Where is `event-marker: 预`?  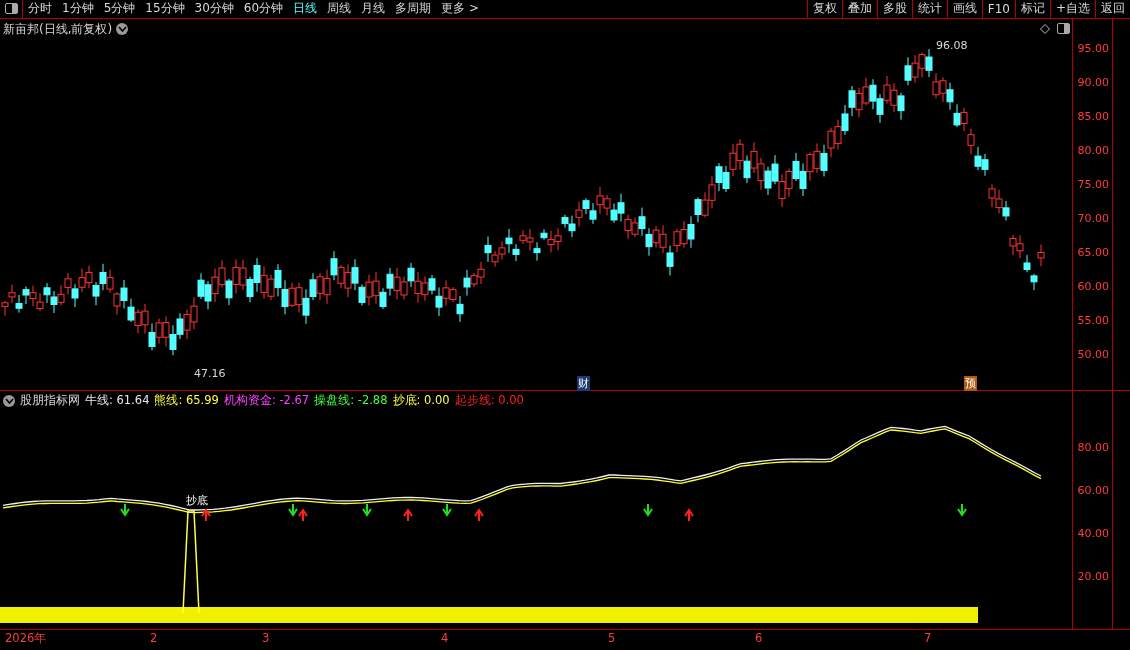 event-marker: 预 is located at coordinates (970, 383).